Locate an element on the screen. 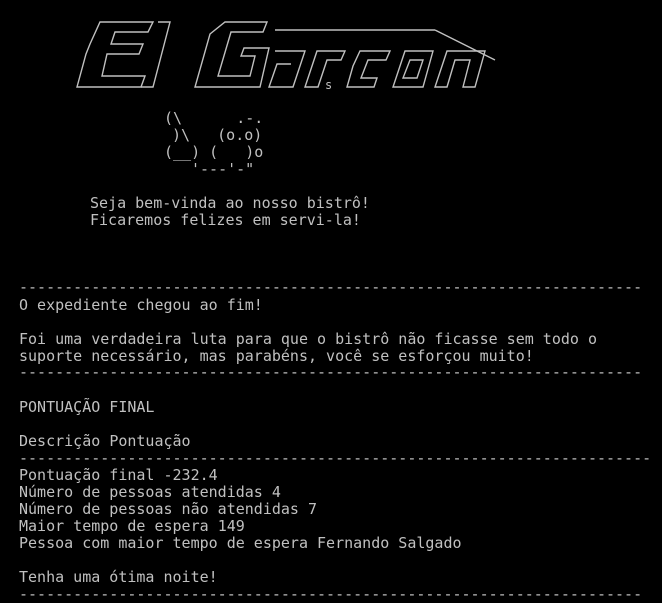 Image resolution: width=662 pixels, height=603 pixels. table-row: Número de pessoas não atendidas 7 is located at coordinates (329, 509).